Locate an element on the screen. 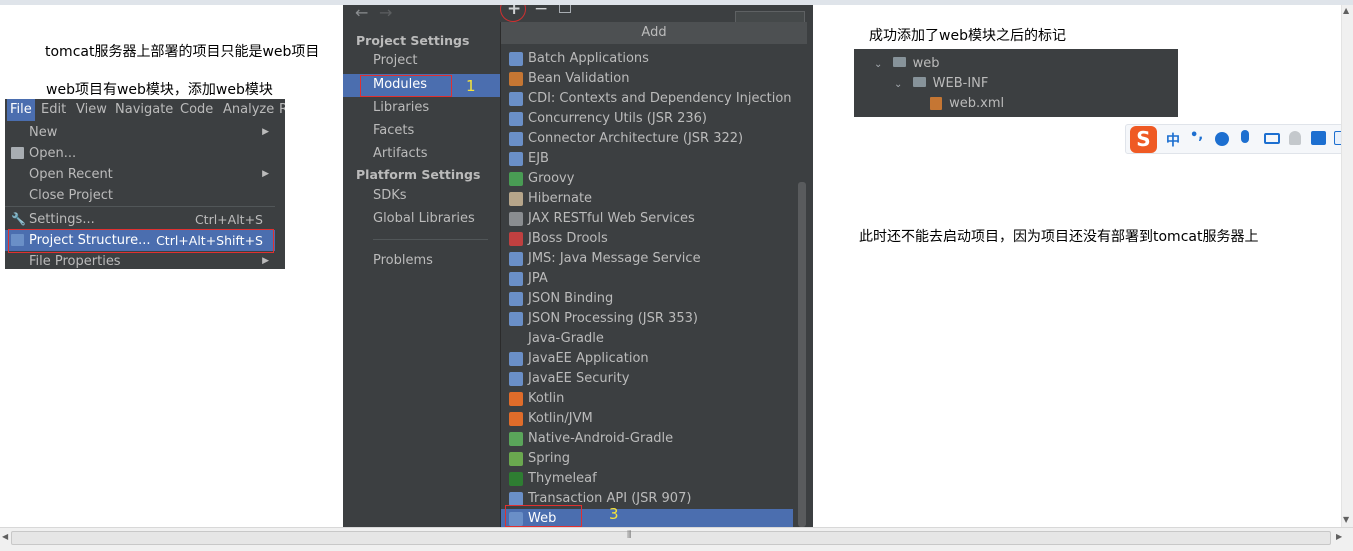 The image size is (1353, 551). menu-bar: File Edit View Navigate Code Analyze R is located at coordinates (145, 110).